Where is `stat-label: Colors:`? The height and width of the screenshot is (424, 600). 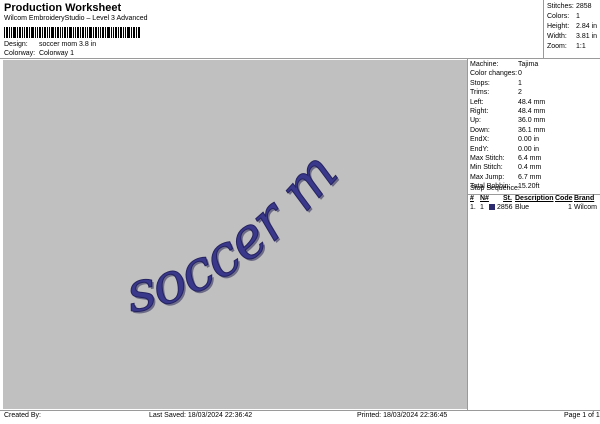 stat-label: Colors: is located at coordinates (558, 16).